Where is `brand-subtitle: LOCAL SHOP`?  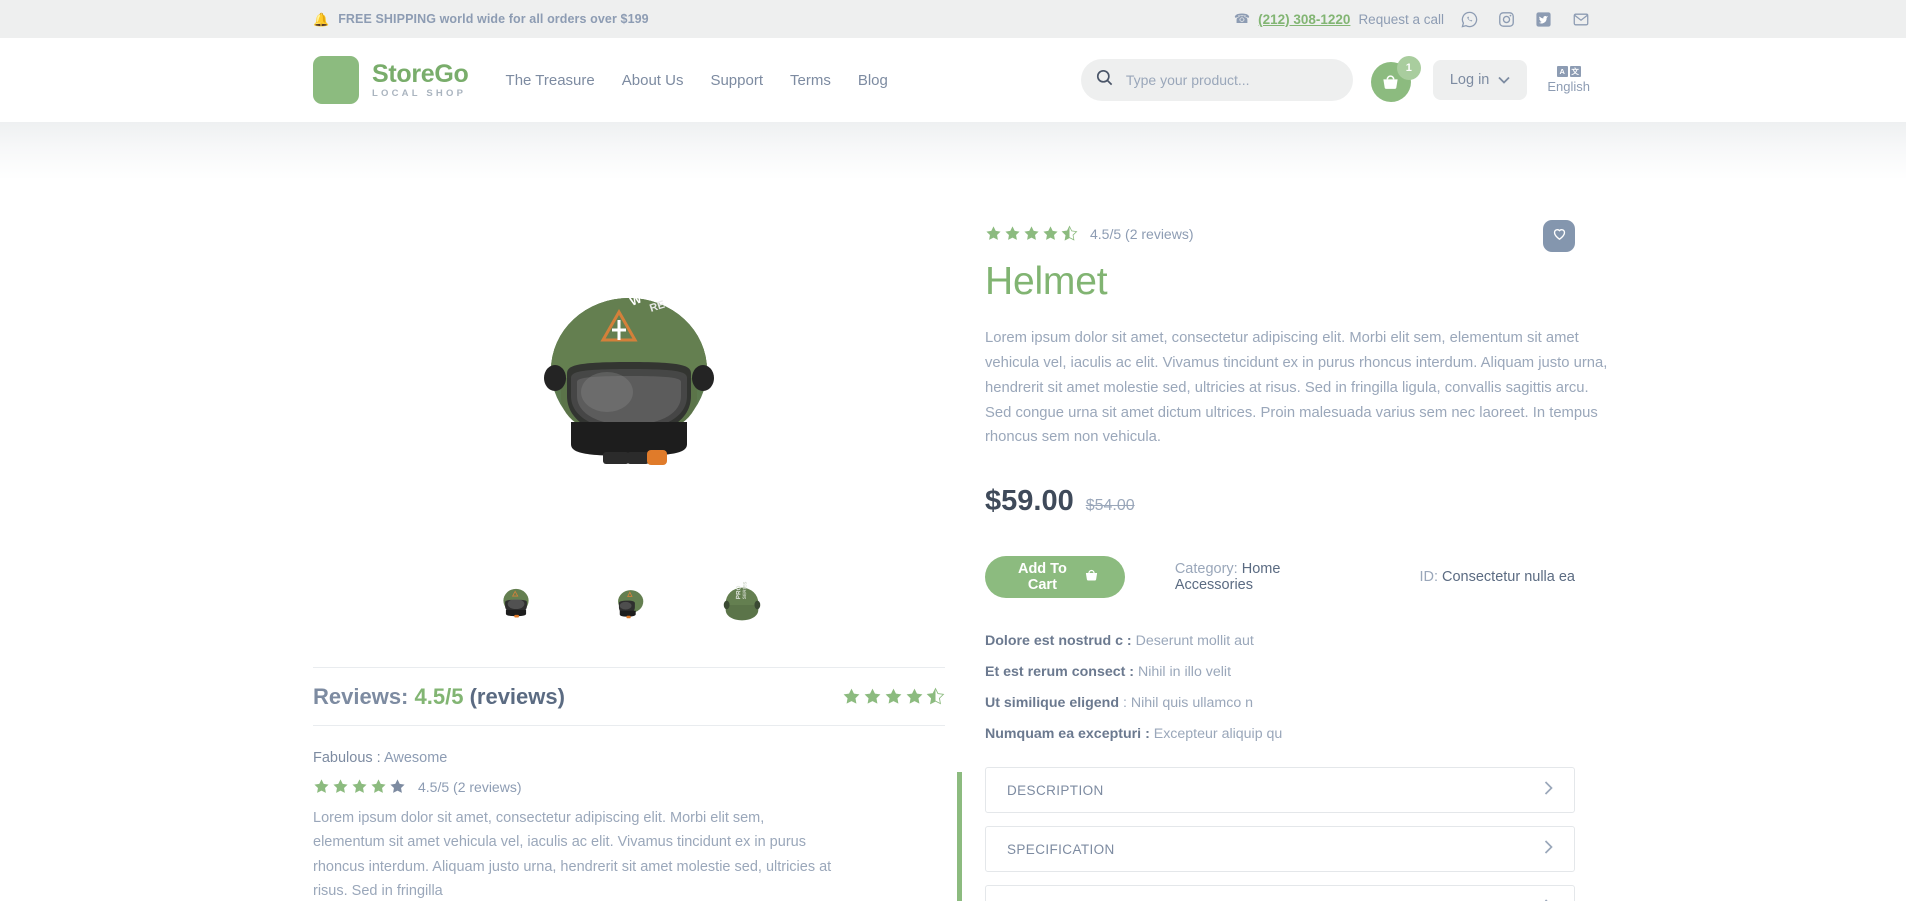
brand-subtitle: LOCAL SHOP is located at coordinates (419, 94).